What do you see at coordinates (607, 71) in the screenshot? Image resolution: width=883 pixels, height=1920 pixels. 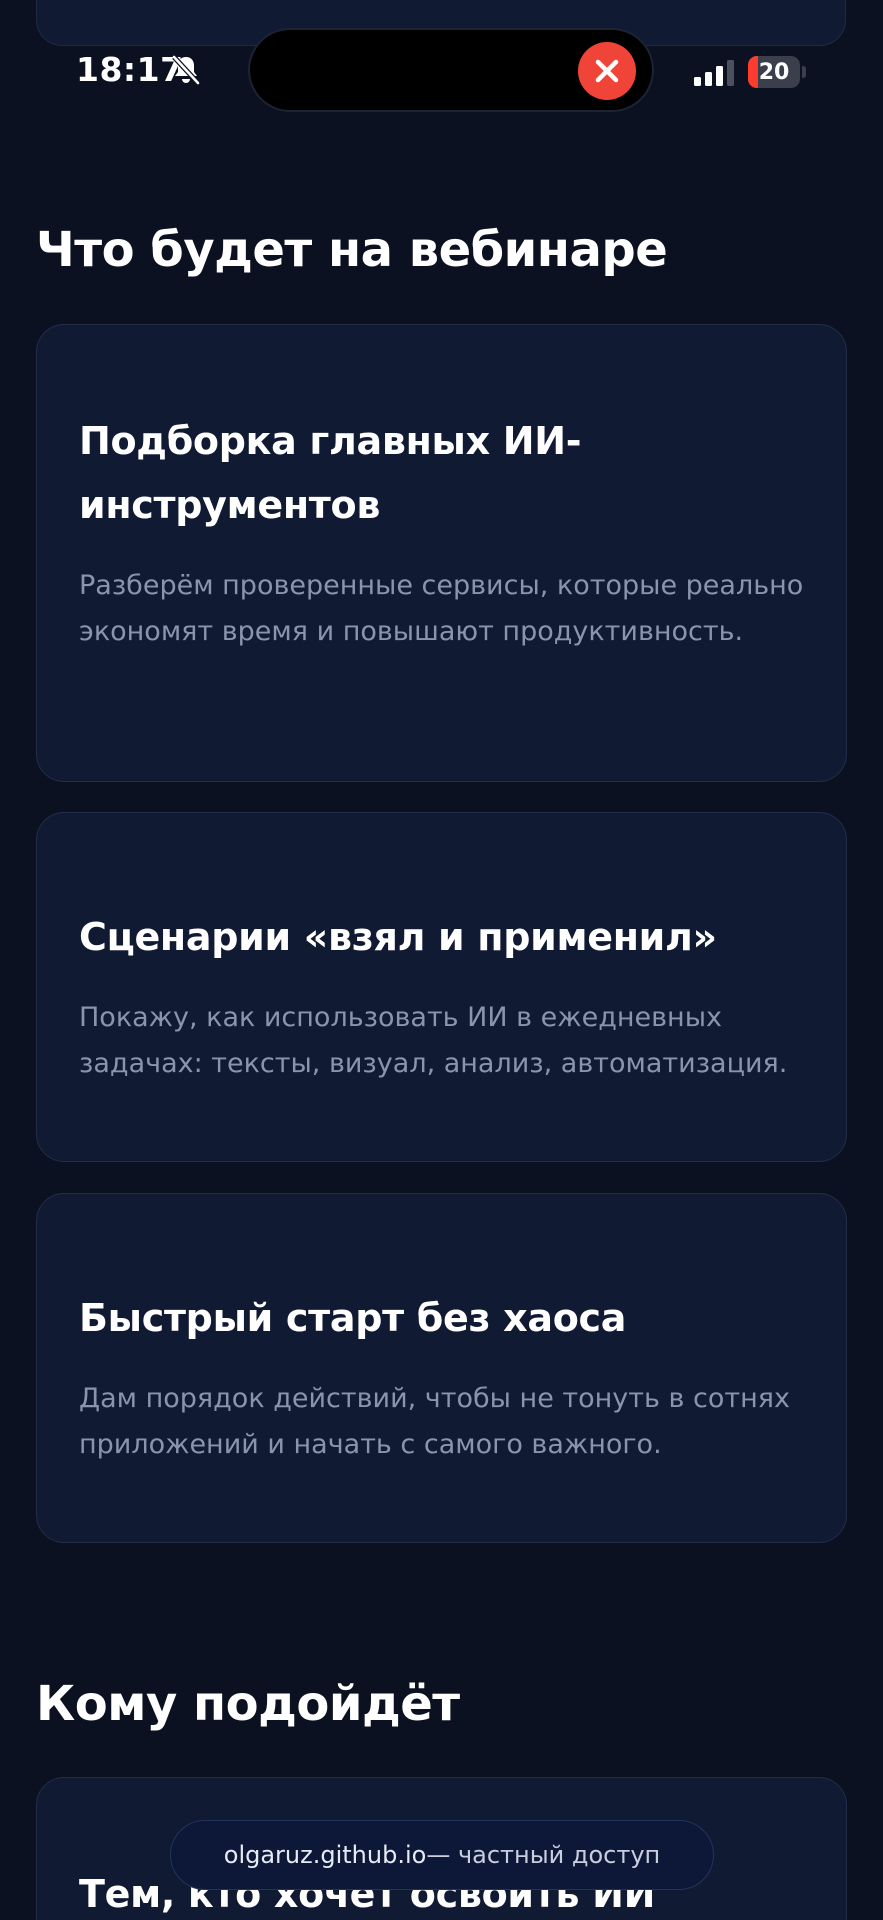 I see `close-icon` at bounding box center [607, 71].